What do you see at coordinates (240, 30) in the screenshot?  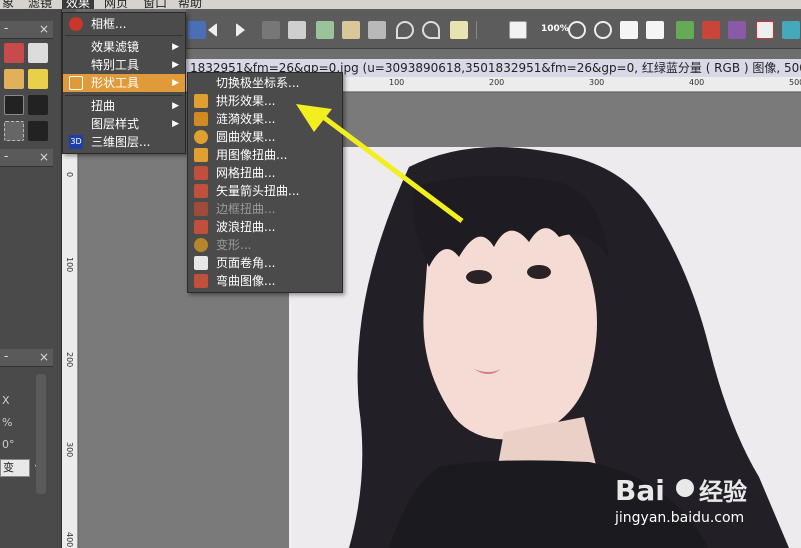 I see `forward-icon` at bounding box center [240, 30].